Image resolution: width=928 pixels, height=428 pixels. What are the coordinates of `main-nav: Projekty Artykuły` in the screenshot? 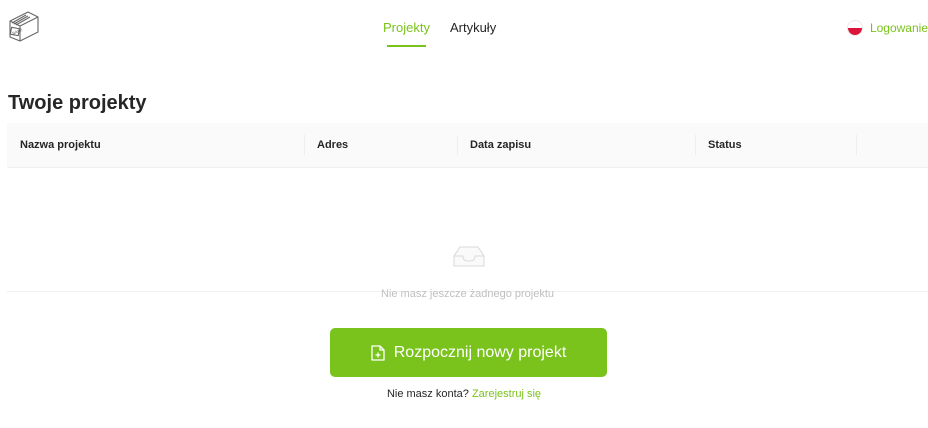 It's located at (439, 32).